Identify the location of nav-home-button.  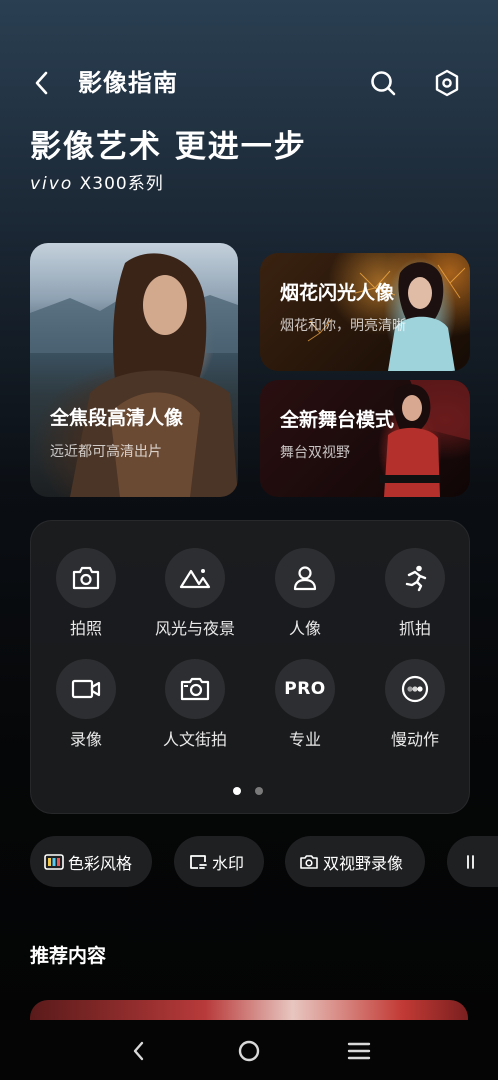
(249, 1051).